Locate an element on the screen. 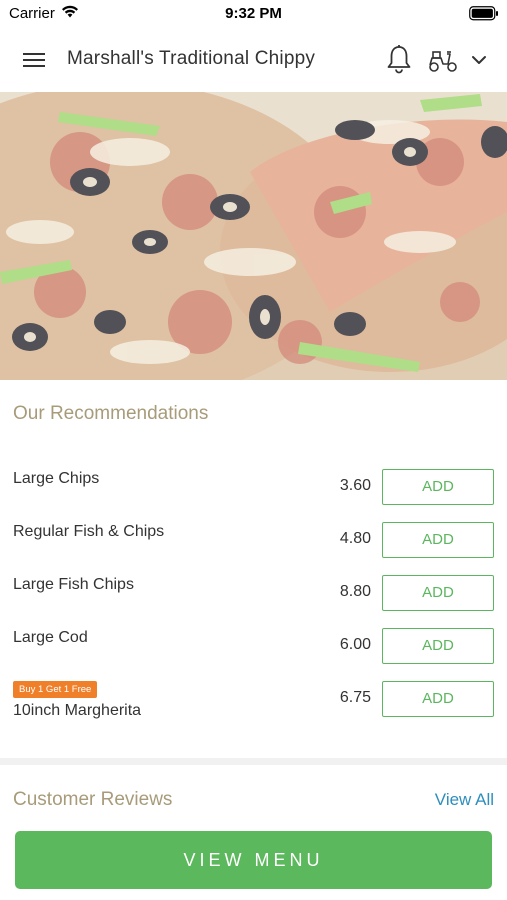 This screenshot has width=507, height=900. list-item: Regular Fish & Chips 4.80 ADD is located at coordinates (253, 546).